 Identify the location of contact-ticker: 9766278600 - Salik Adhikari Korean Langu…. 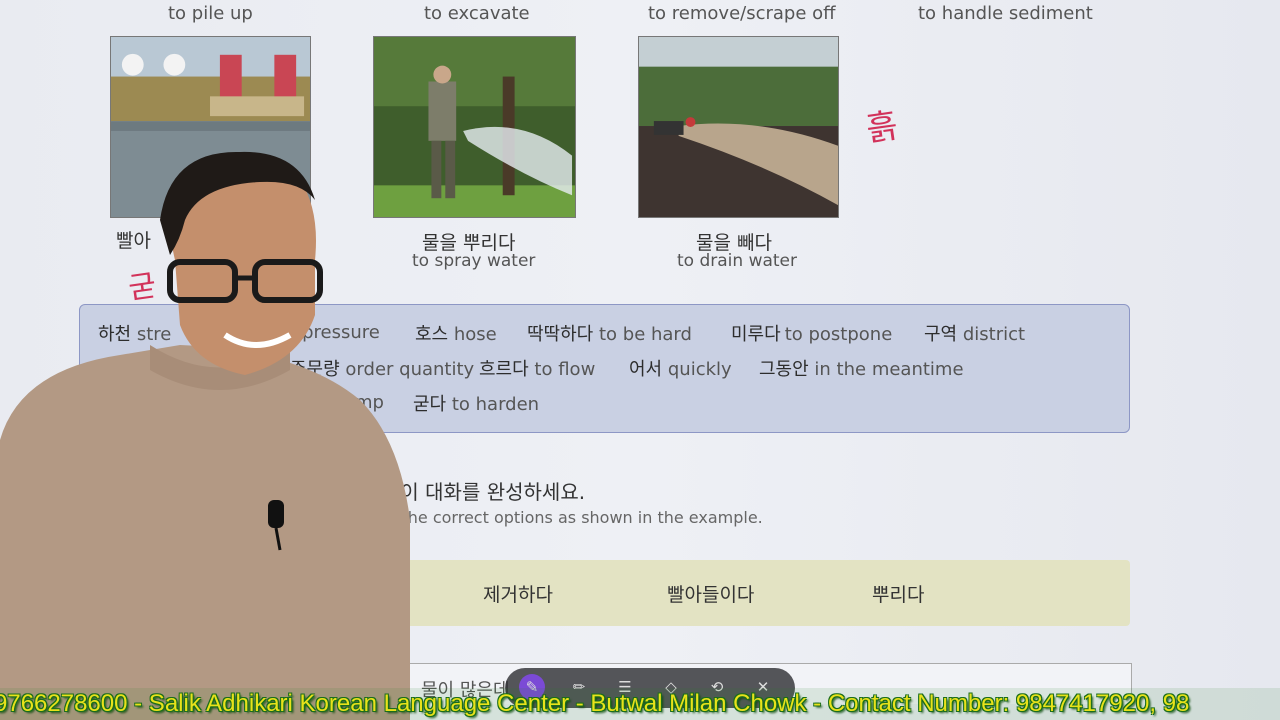
(640, 704).